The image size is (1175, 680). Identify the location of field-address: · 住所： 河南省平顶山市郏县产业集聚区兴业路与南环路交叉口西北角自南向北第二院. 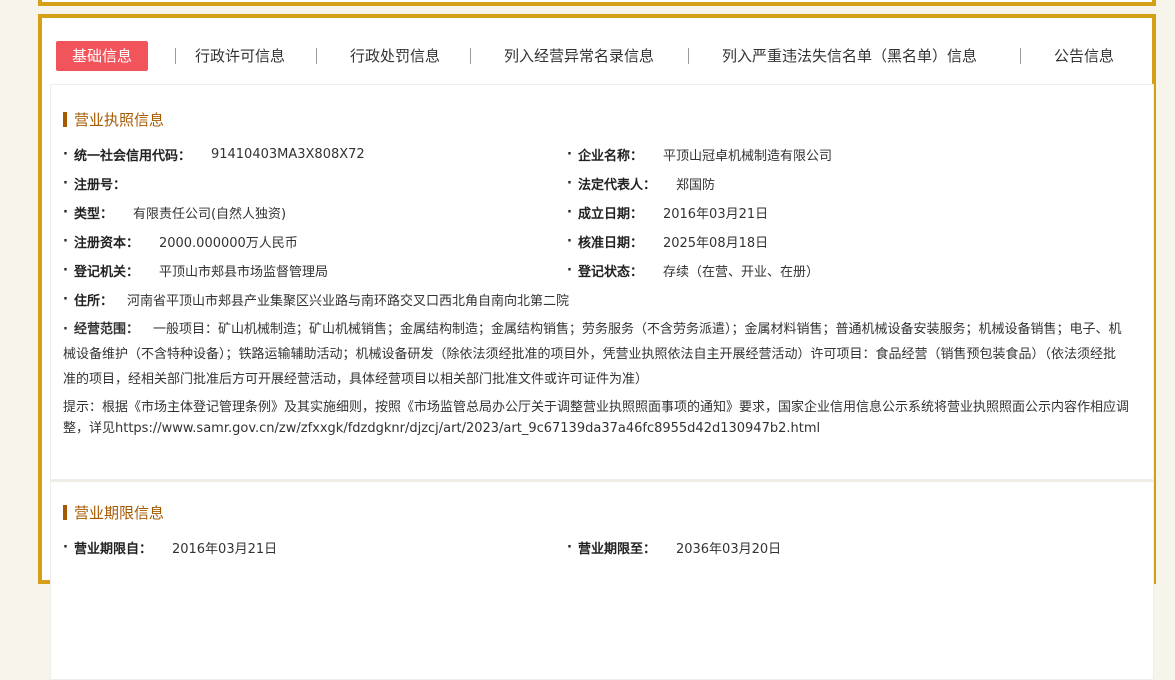
(316, 299).